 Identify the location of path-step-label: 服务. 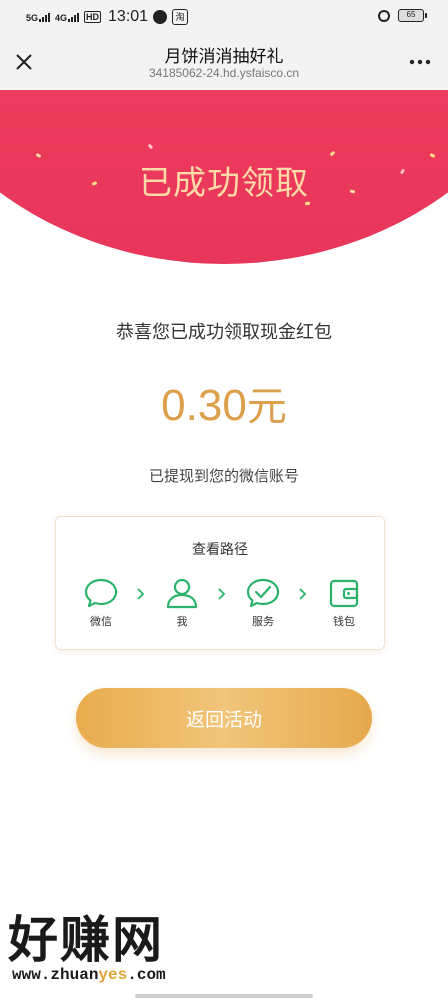
(263, 621).